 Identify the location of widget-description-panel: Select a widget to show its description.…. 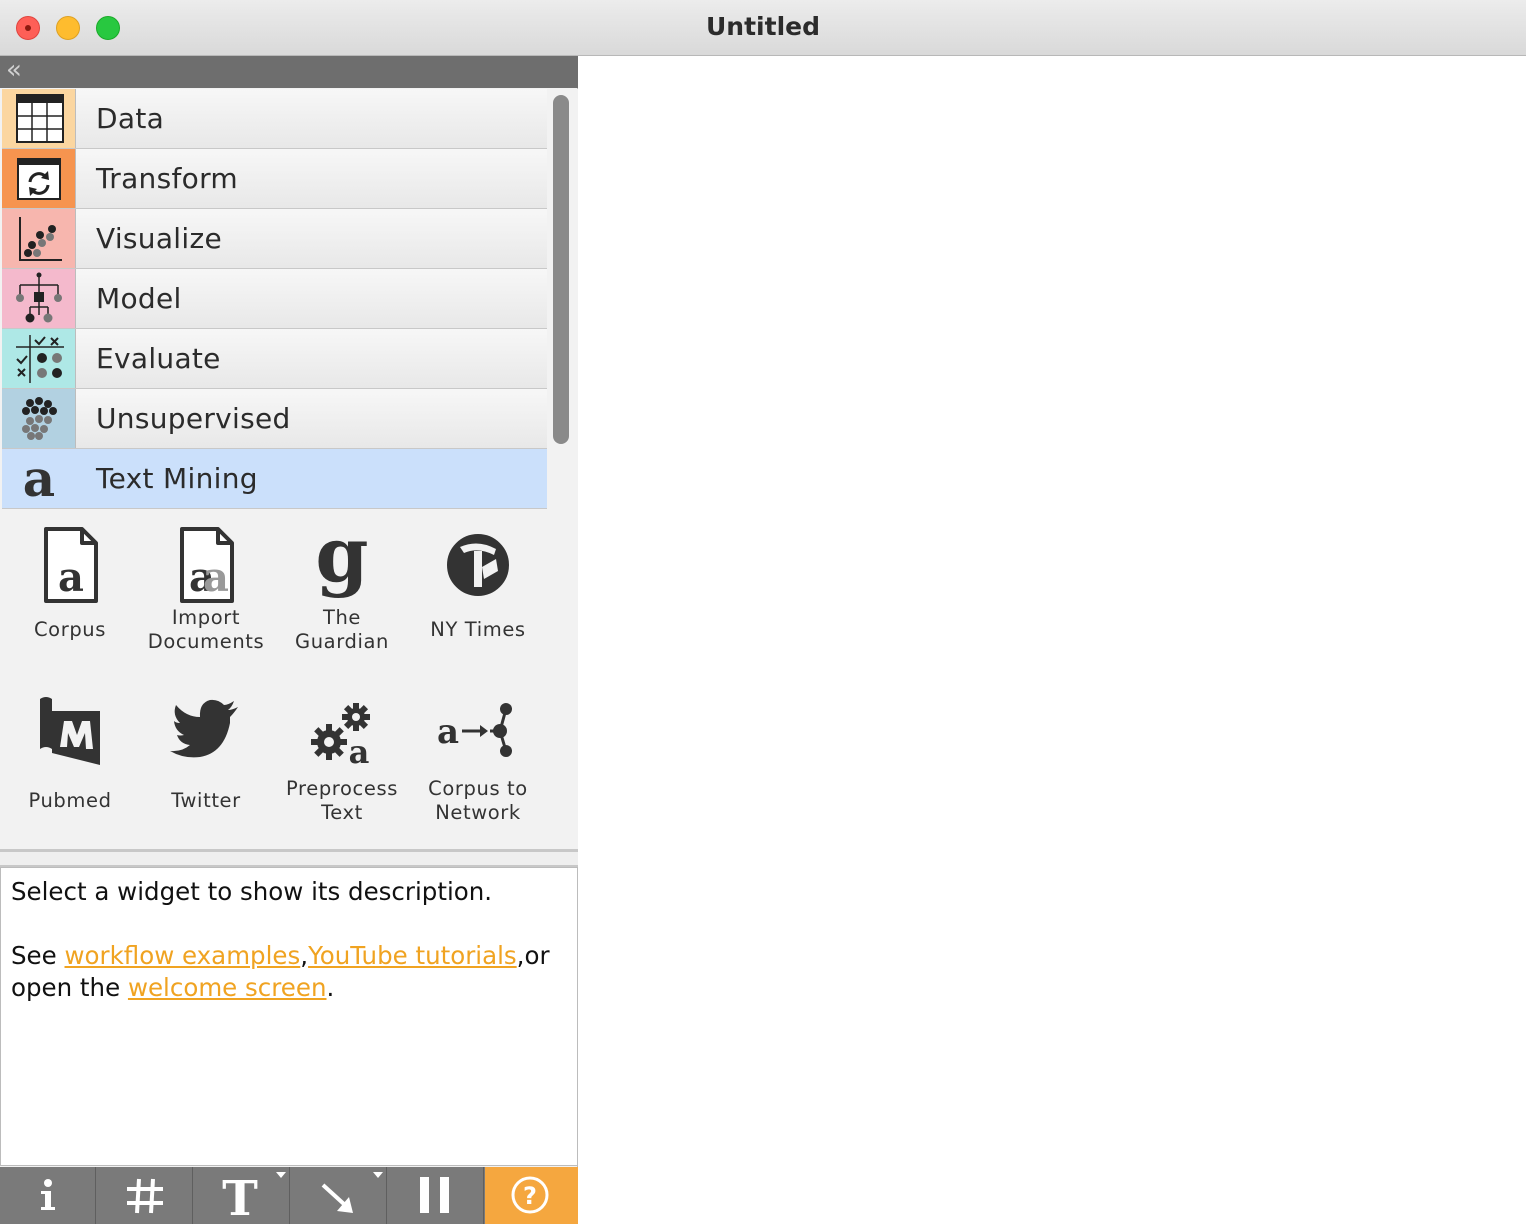
(289, 1016).